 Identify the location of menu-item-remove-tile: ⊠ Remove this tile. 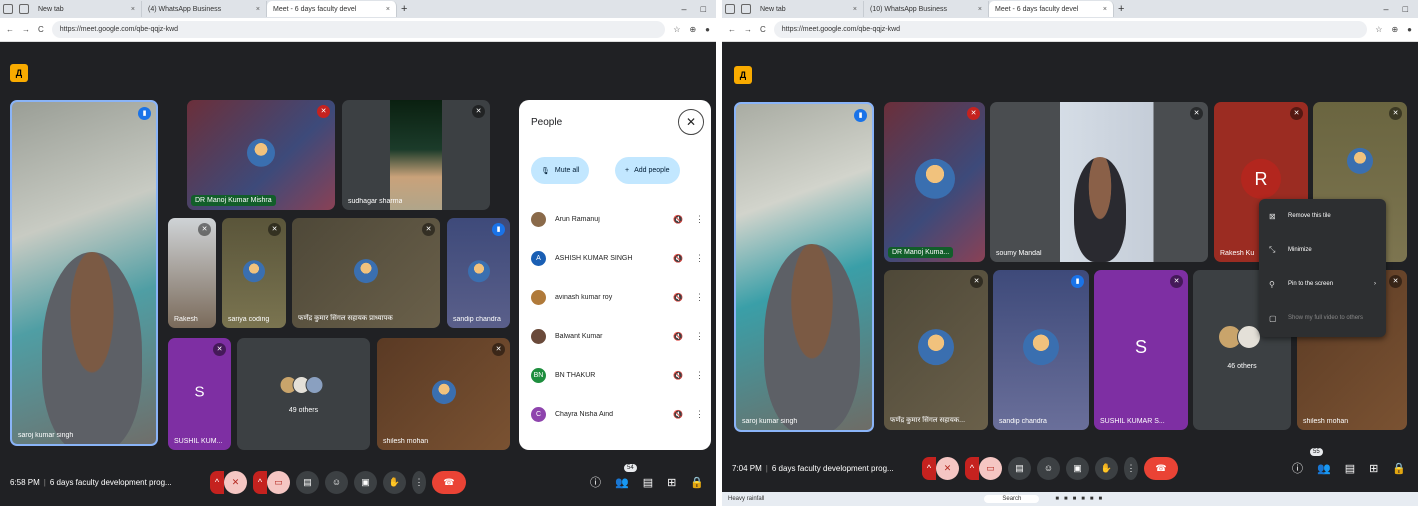
(1322, 216).